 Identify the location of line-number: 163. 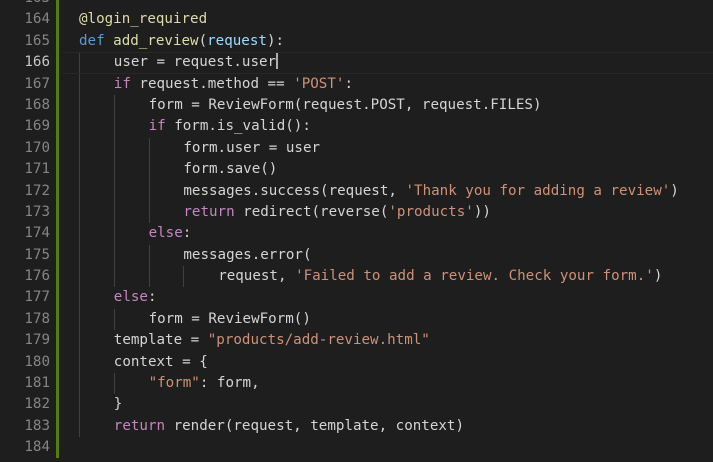
(25, 4).